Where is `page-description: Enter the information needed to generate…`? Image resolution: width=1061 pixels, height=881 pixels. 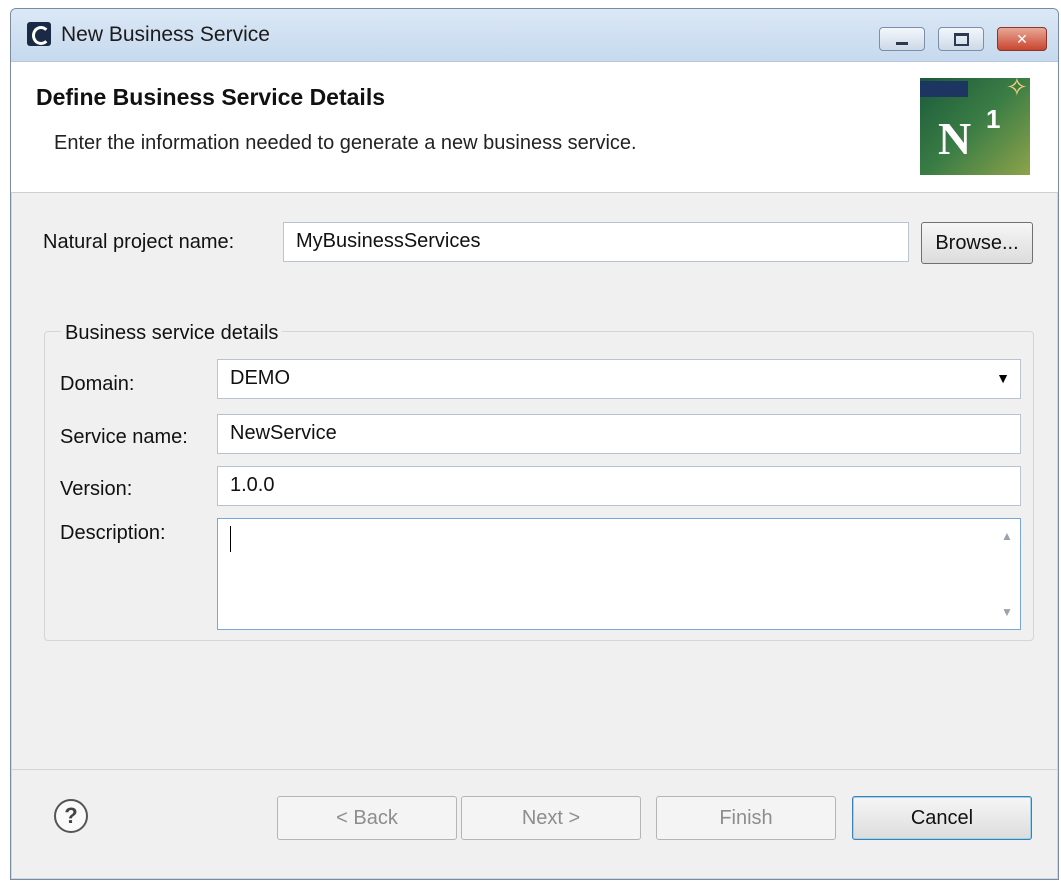 page-description: Enter the information needed to generate… is located at coordinates (345, 143).